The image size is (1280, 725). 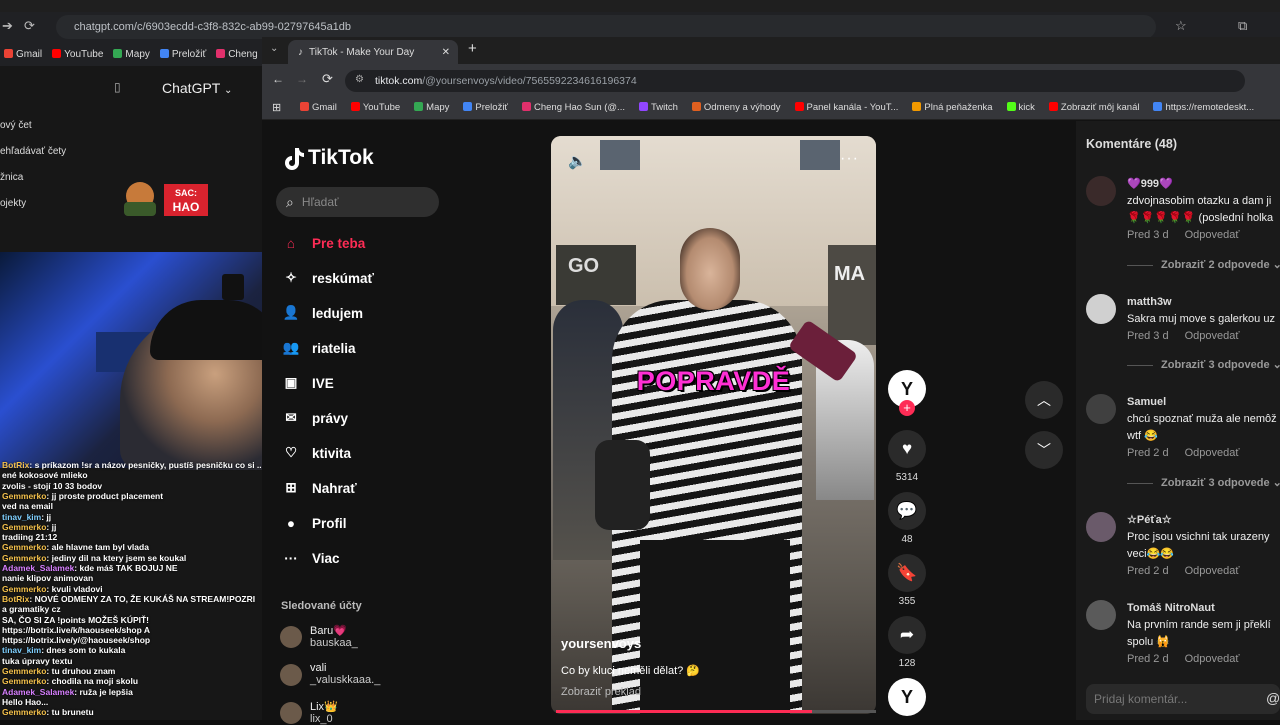 What do you see at coordinates (319, 488) in the screenshot?
I see `nav-item-upload: ⊞ Nahrať` at bounding box center [319, 488].